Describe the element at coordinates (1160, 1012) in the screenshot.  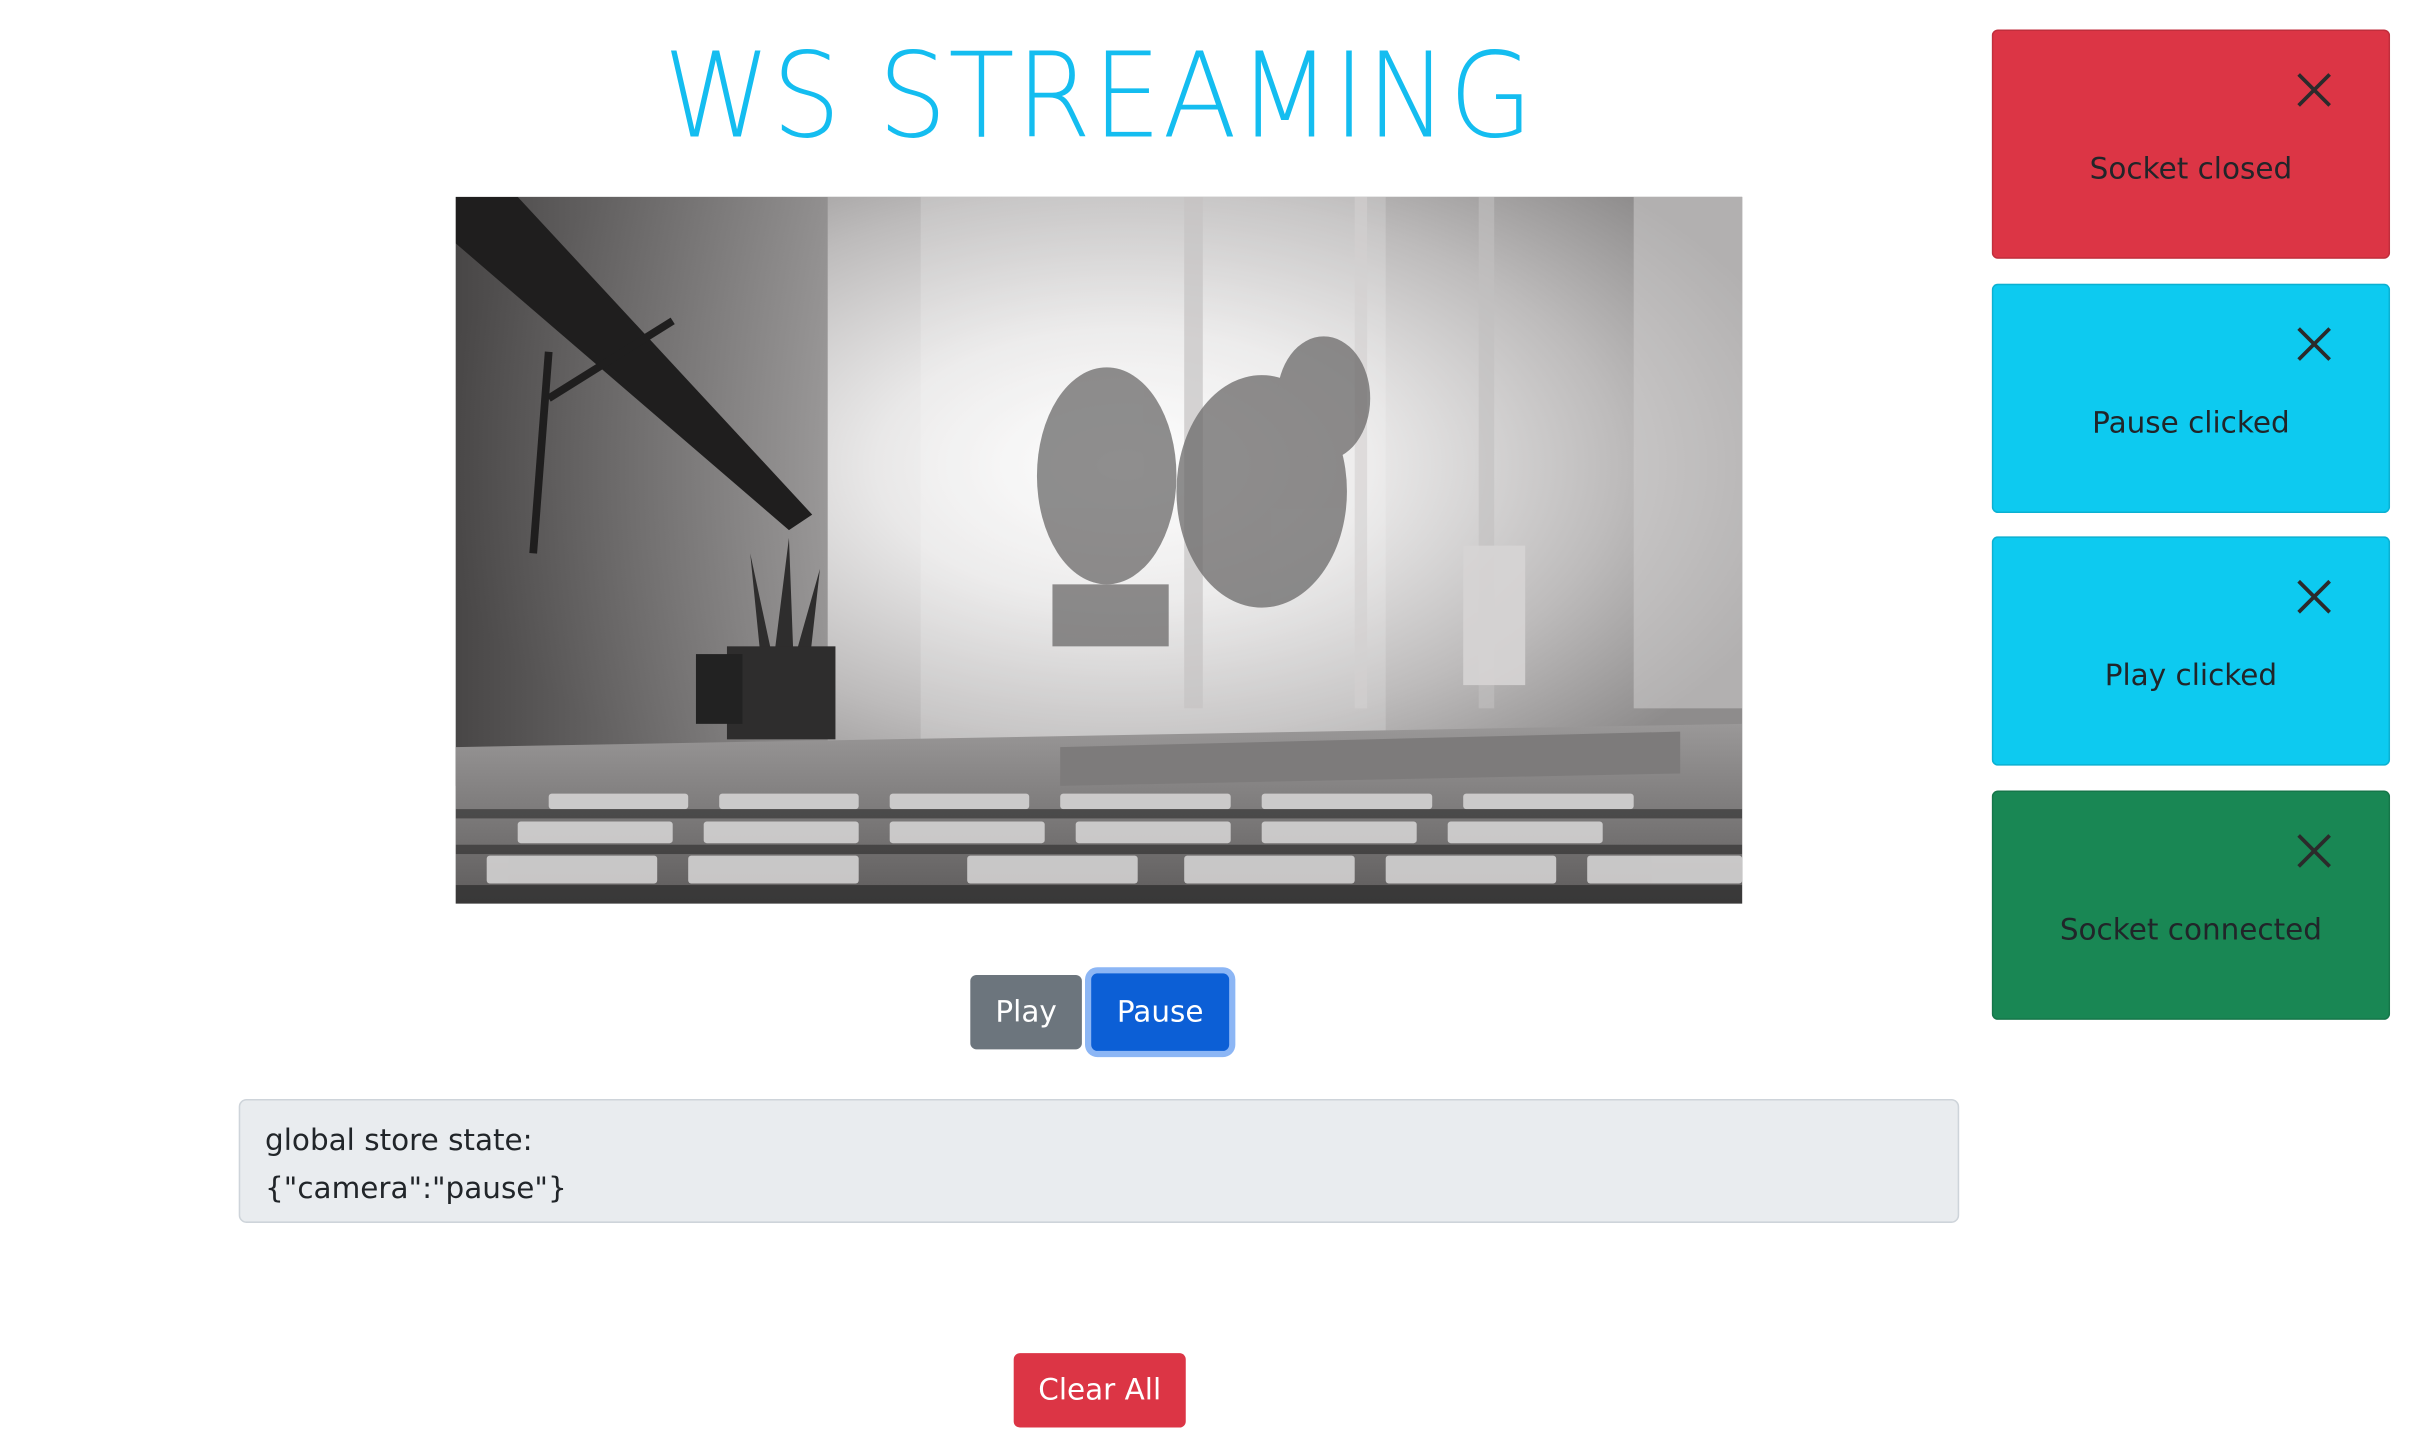
I see `pause-button: Pause` at that location.